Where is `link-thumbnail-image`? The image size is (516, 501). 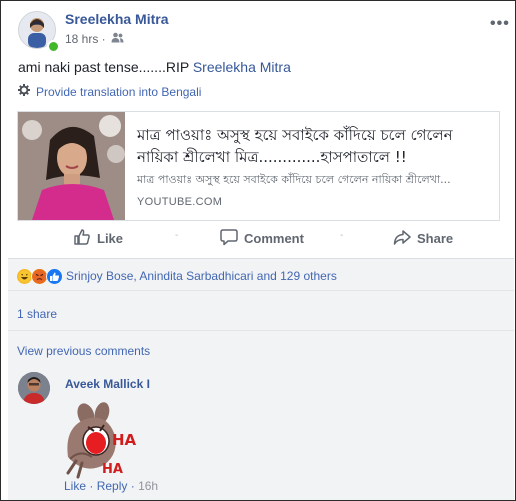 link-thumbnail-image is located at coordinates (71, 166).